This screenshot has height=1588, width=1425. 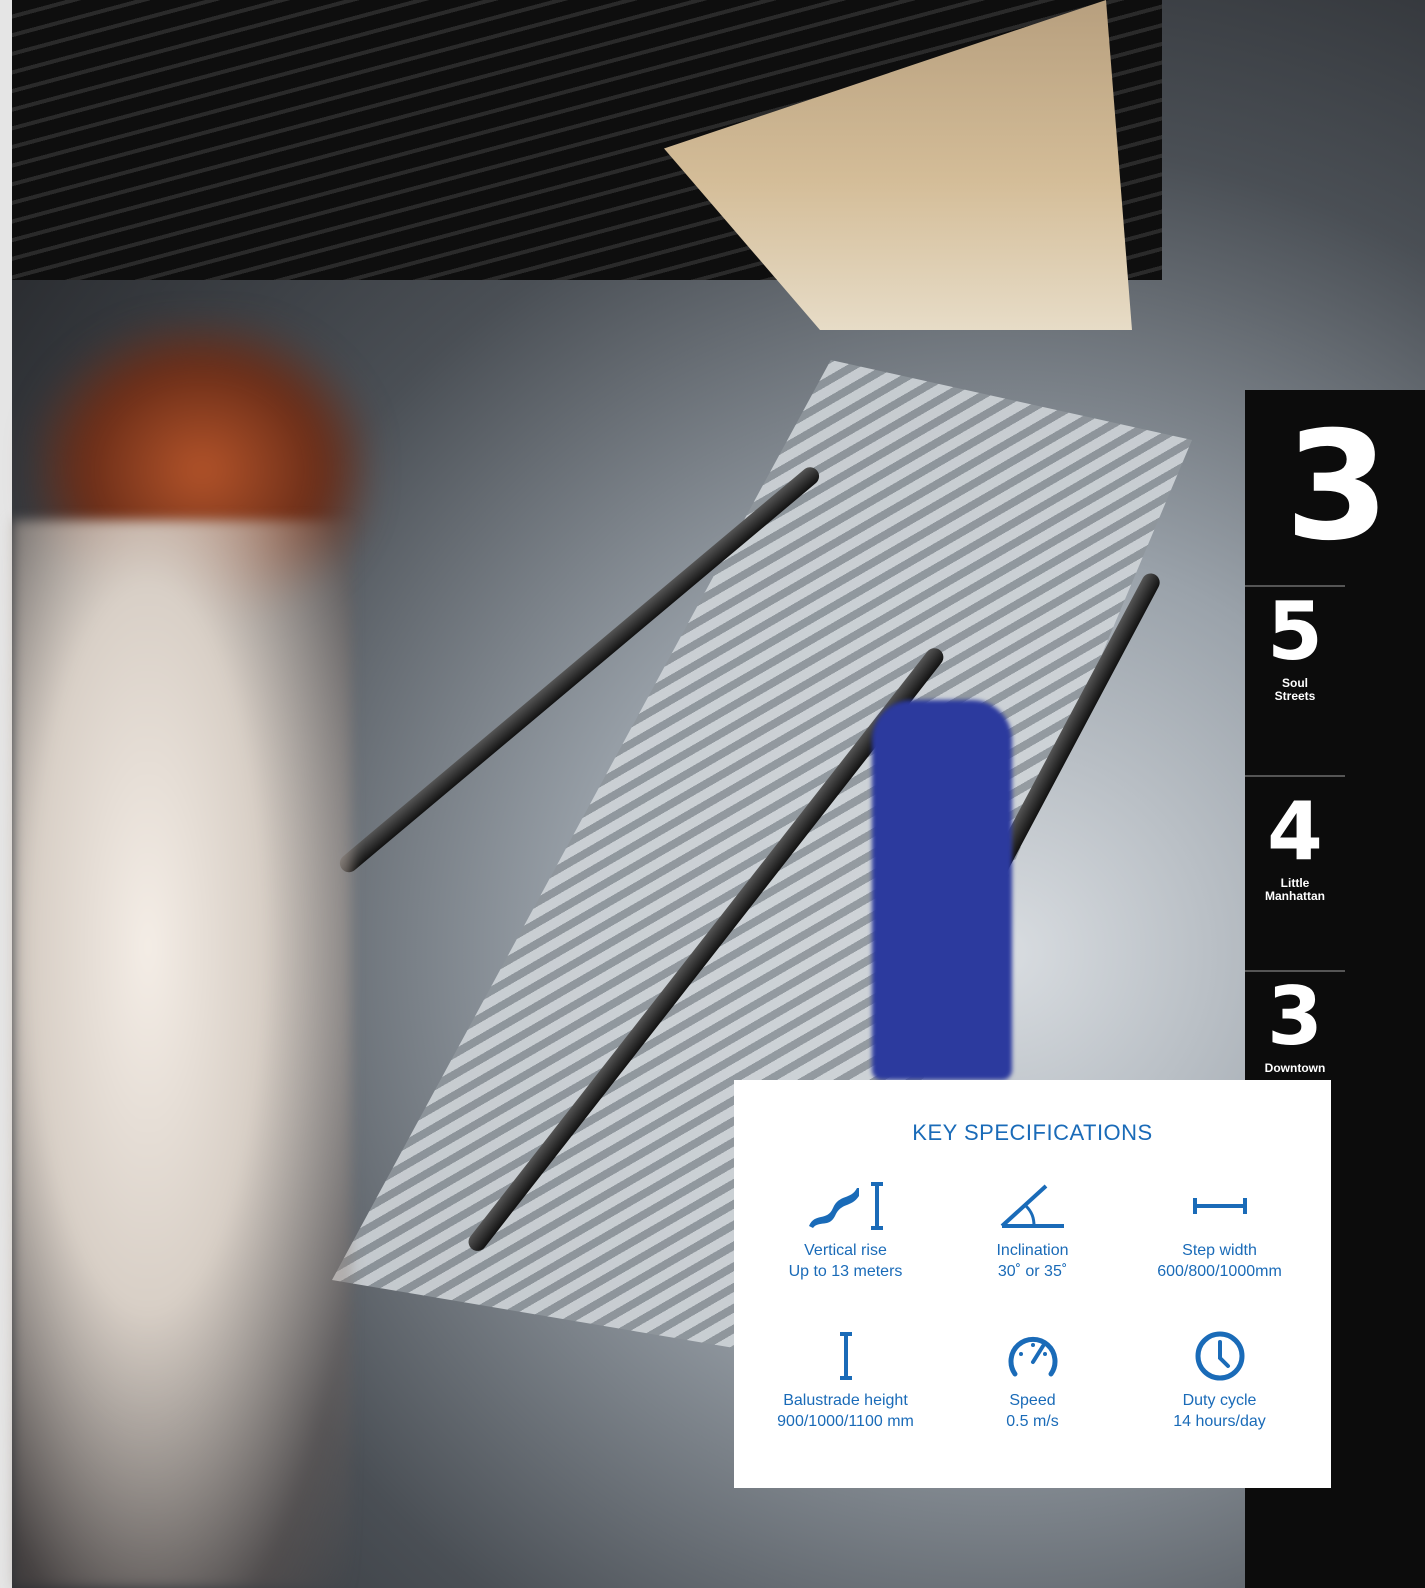 What do you see at coordinates (1032, 1132) in the screenshot?
I see `specs-title: KEY SPECIFICATIONS` at bounding box center [1032, 1132].